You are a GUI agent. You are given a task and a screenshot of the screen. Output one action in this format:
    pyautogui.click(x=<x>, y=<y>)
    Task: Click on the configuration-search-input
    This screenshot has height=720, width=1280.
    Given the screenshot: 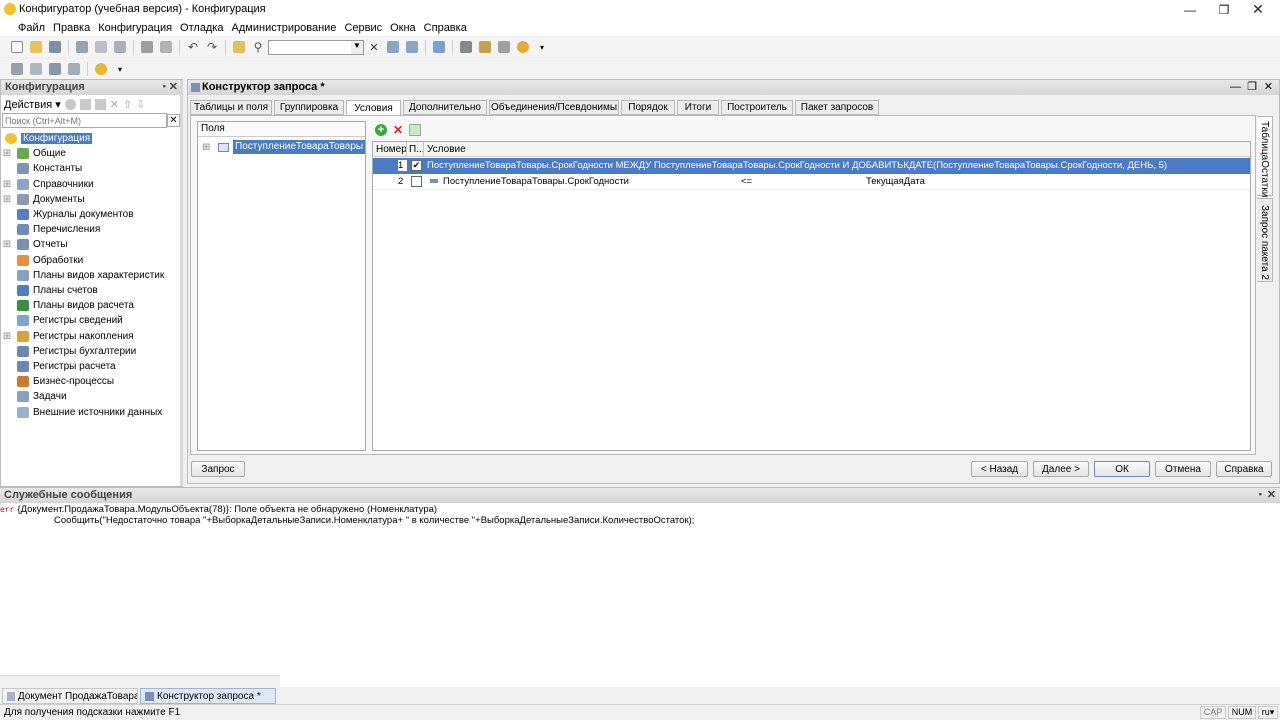 What is the action you would take?
    pyautogui.click(x=84, y=120)
    